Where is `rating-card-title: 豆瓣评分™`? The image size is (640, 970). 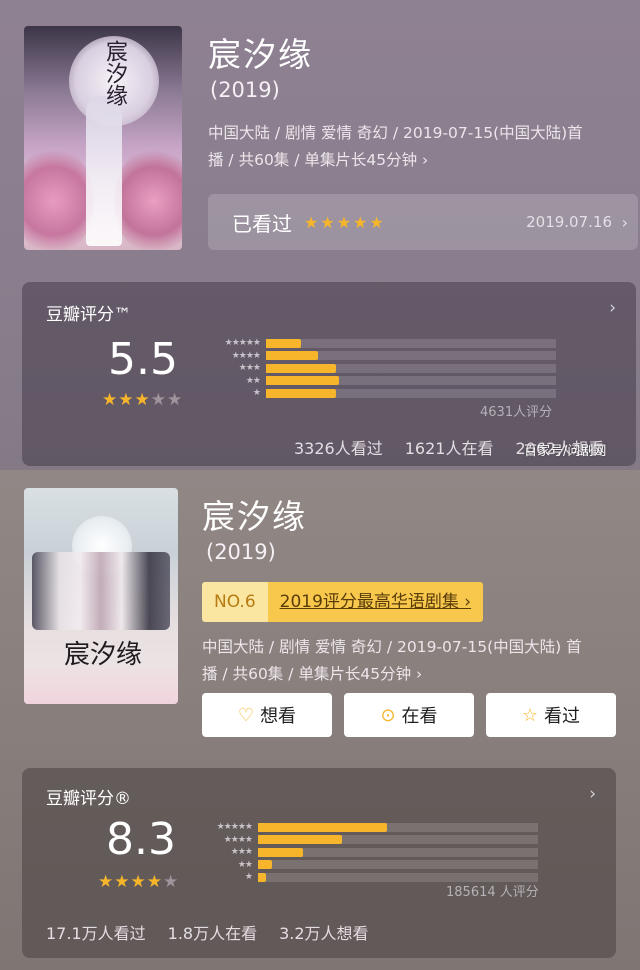
rating-card-title: 豆瓣评分™ is located at coordinates (88, 315).